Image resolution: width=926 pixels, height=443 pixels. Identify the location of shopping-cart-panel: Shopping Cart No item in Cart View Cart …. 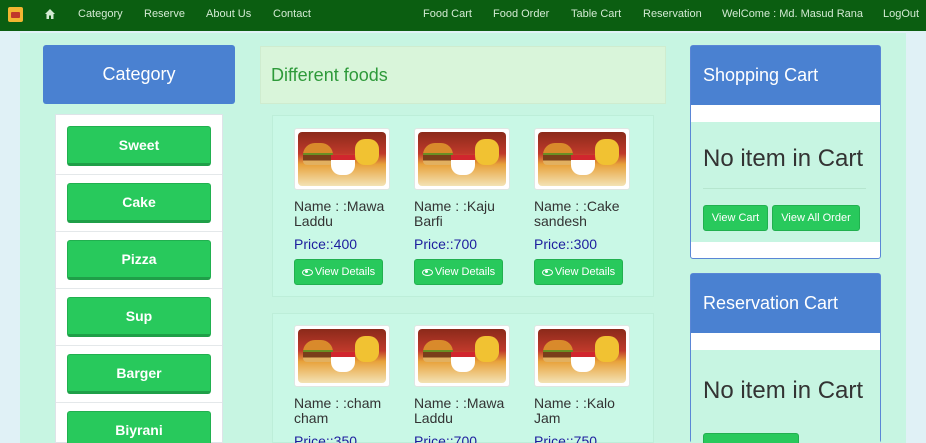
(785, 152).